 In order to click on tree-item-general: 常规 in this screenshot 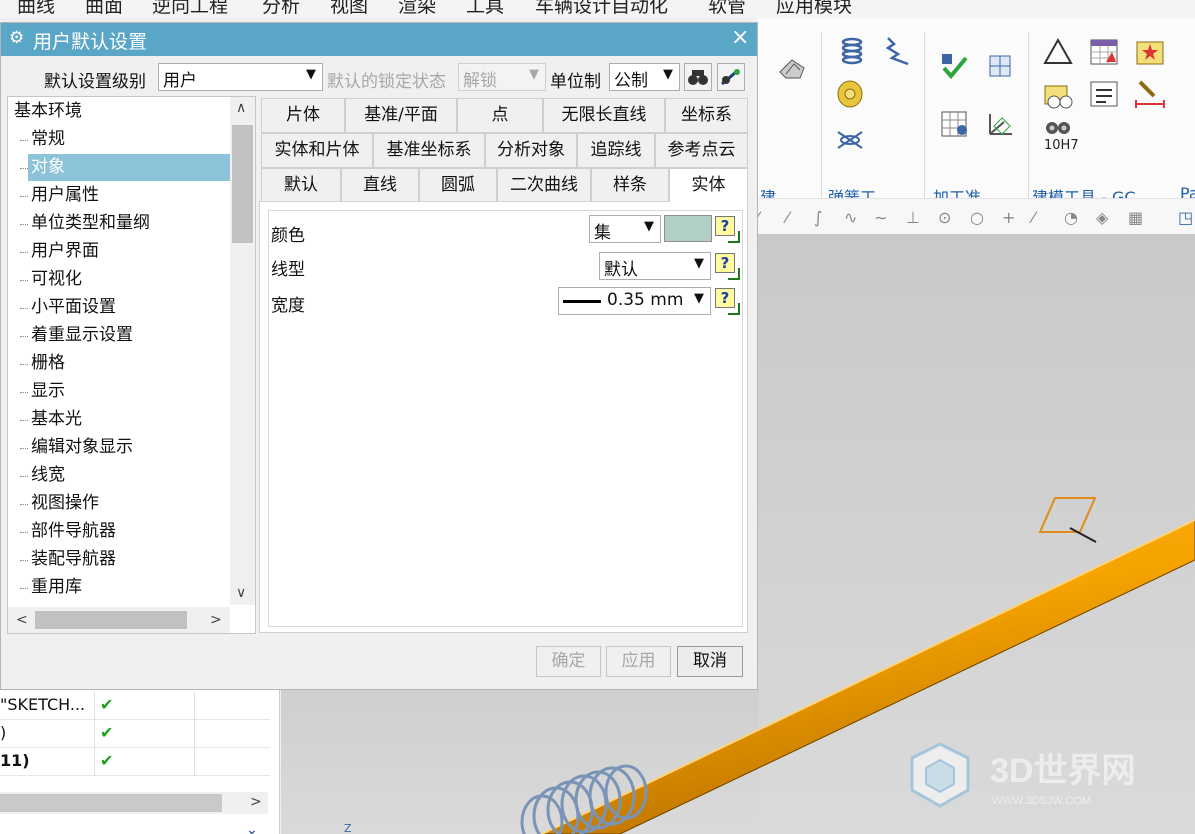, I will do `click(129, 139)`.